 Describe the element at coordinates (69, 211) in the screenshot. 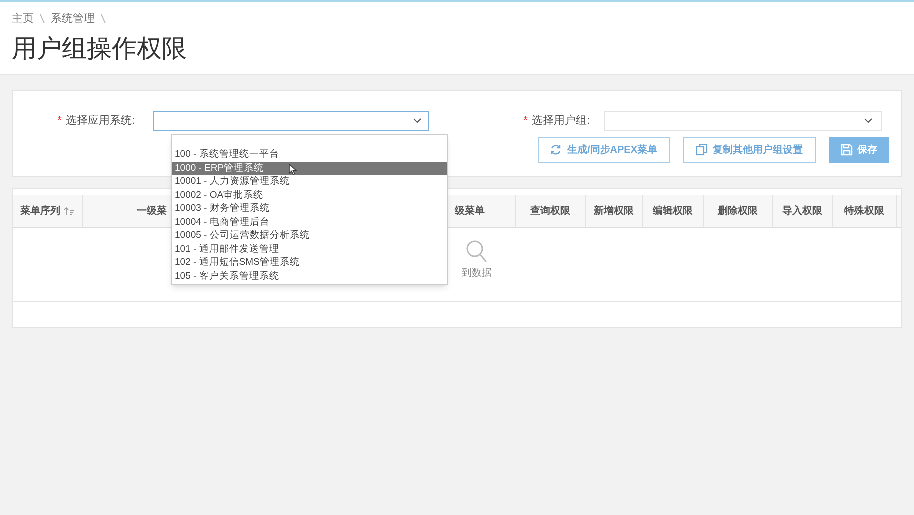

I see `sort-icon` at that location.